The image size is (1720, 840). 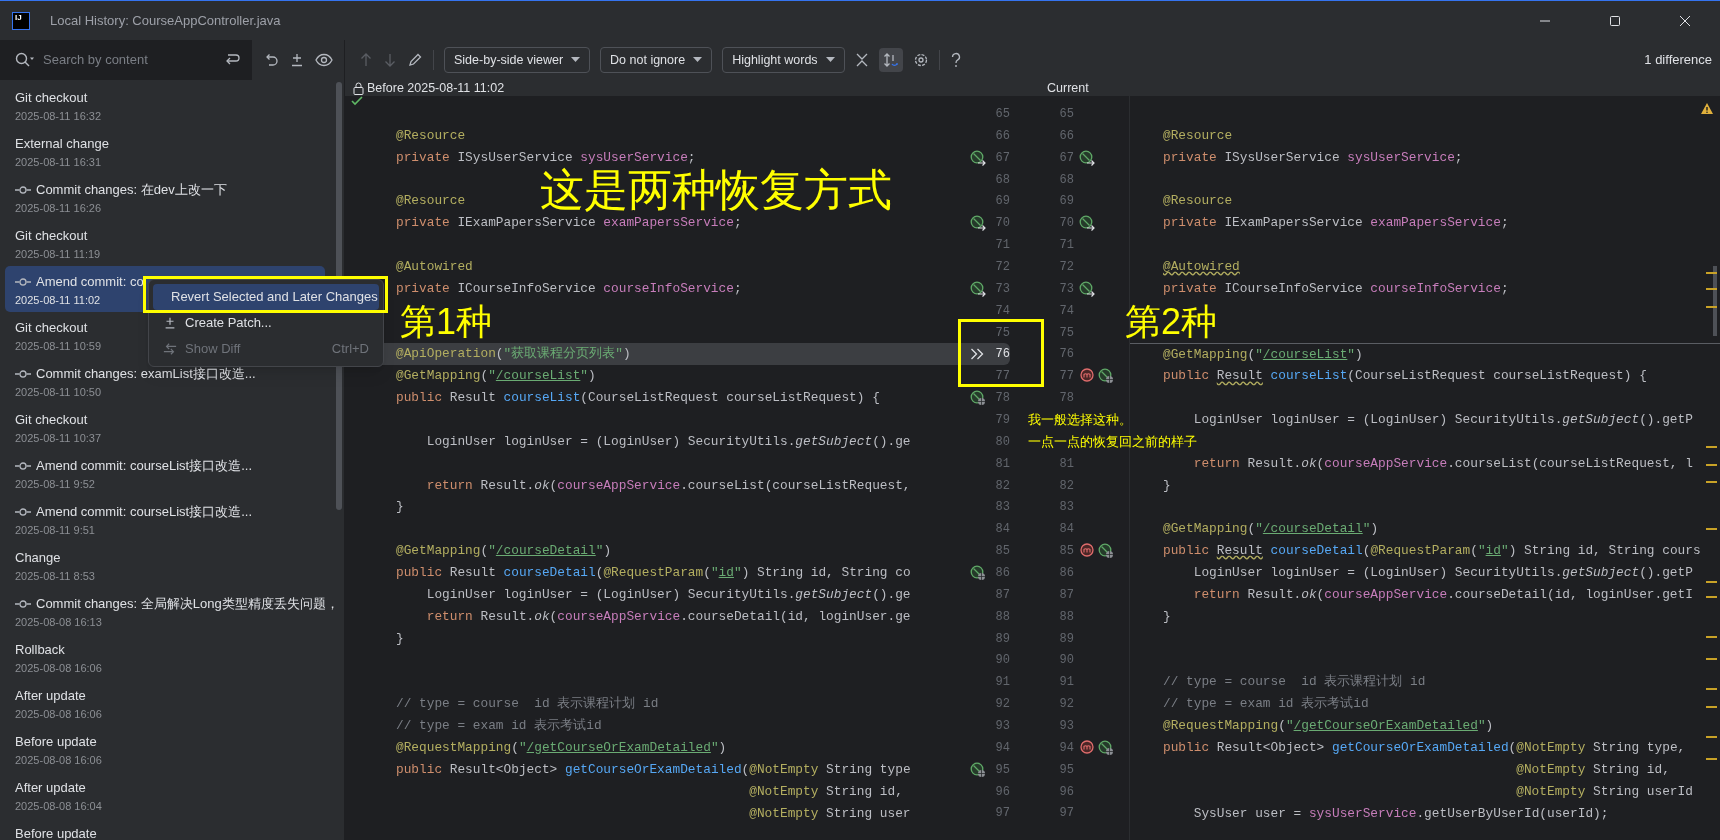 What do you see at coordinates (527, 704) in the screenshot?
I see `code-line: // type = course id 表示课程计划 id` at bounding box center [527, 704].